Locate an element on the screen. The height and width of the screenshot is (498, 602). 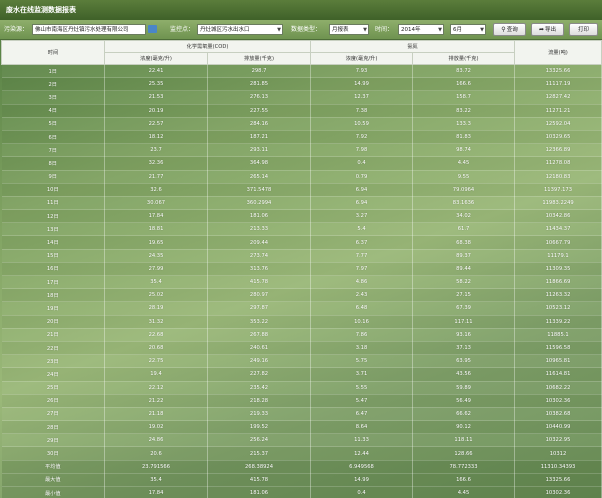
folder-icon is located at coordinates (152, 29).